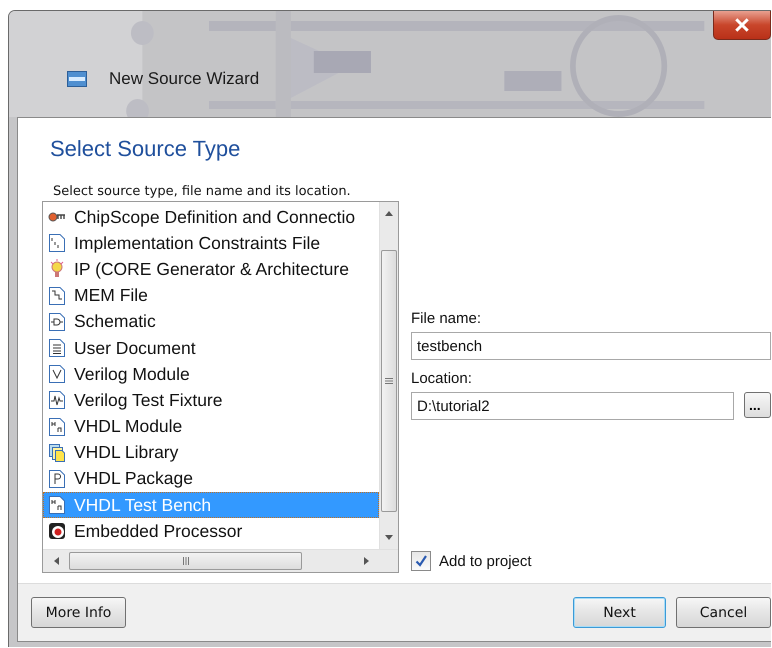 This screenshot has height=648, width=772. What do you see at coordinates (211, 243) in the screenshot?
I see `source-type-item: Implementation Constraints File` at bounding box center [211, 243].